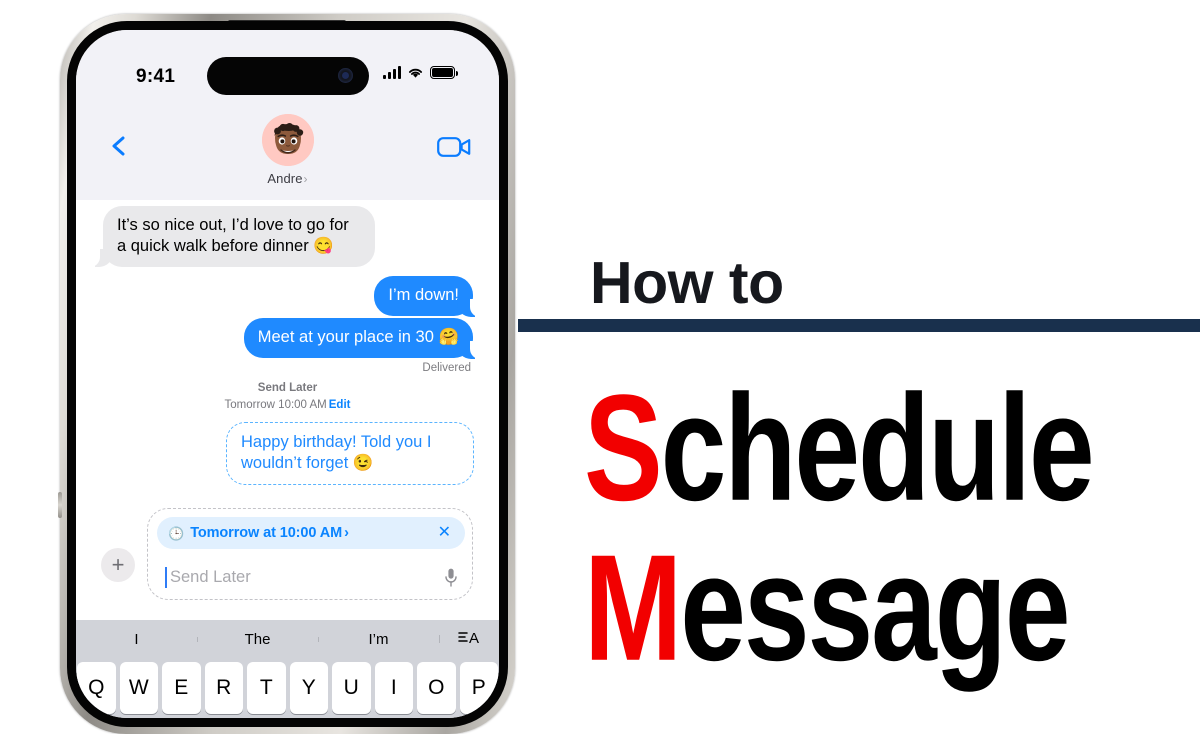 This screenshot has height=734, width=1200. Describe the element at coordinates (101, 258) in the screenshot. I see `bubble-tail-incoming` at that location.